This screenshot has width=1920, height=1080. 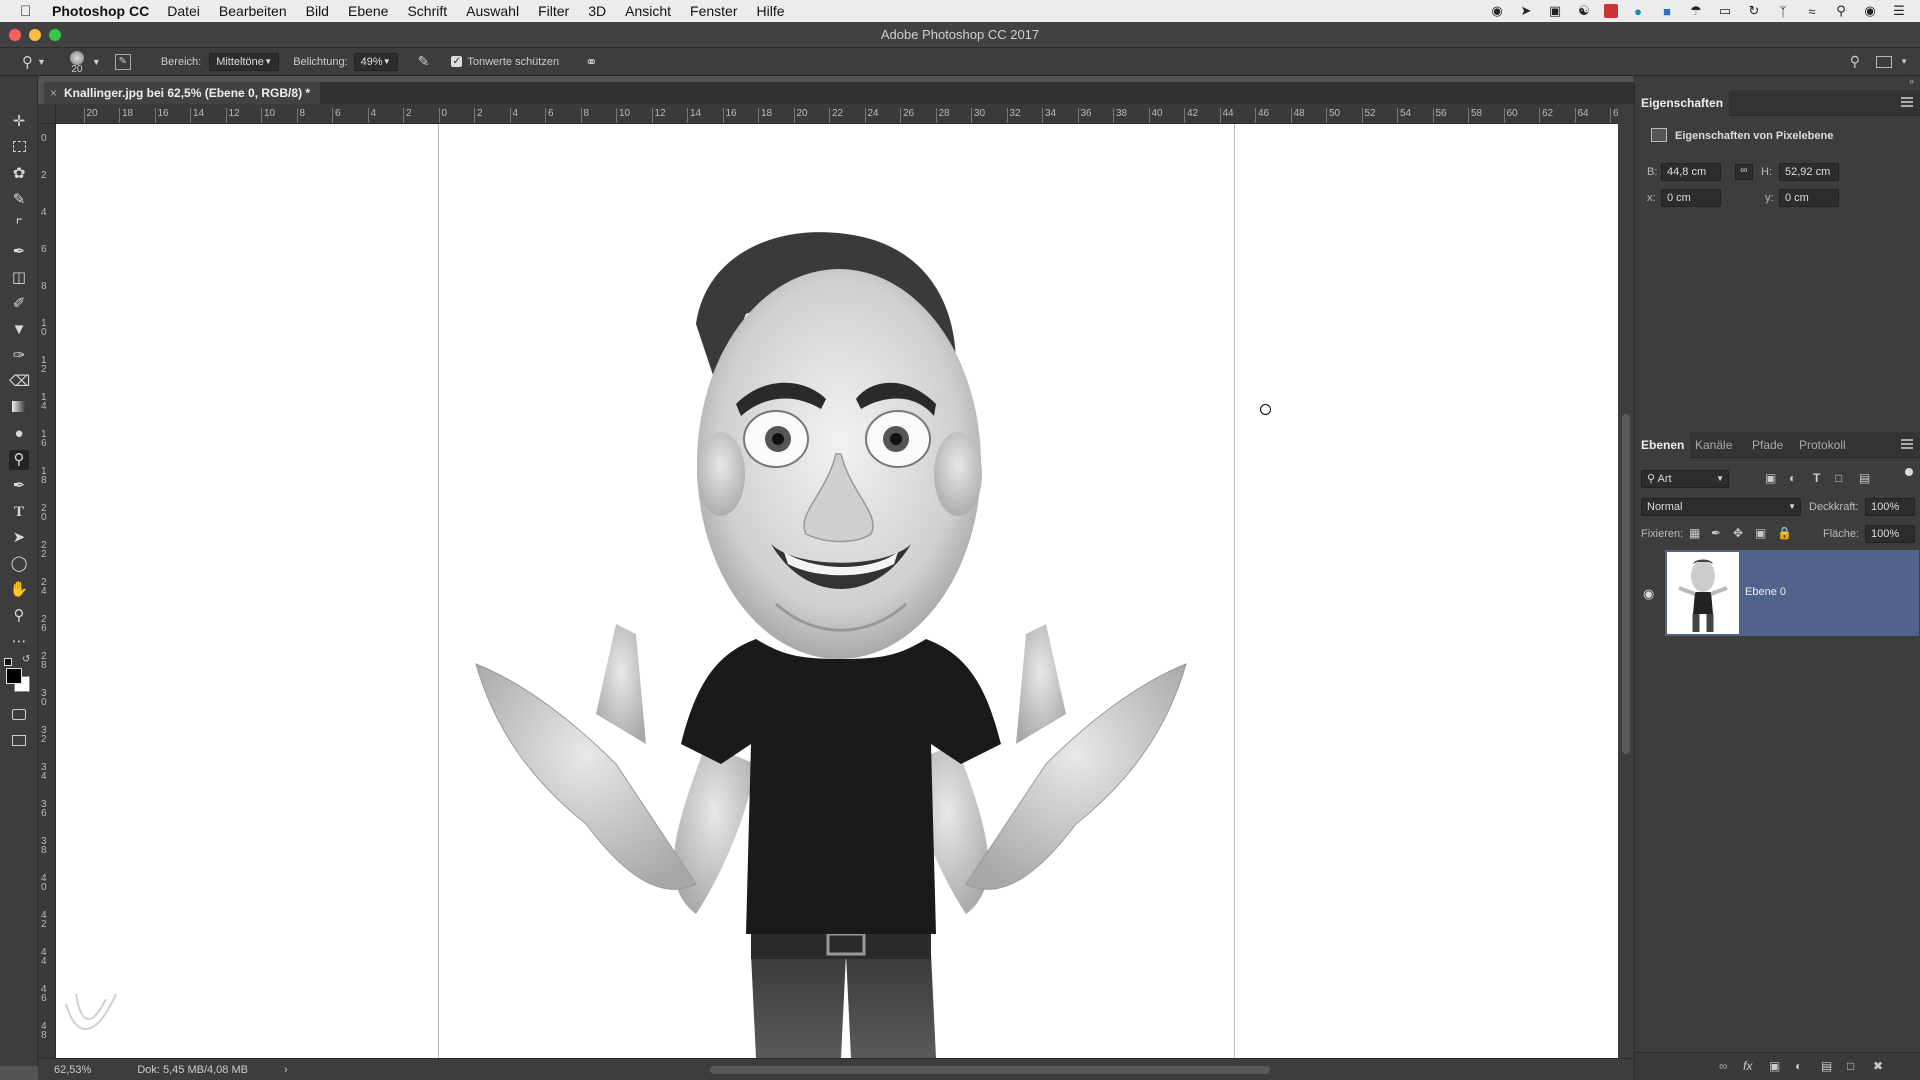 I want to click on history-brush-tool-icon: ✑, so click(x=19, y=356).